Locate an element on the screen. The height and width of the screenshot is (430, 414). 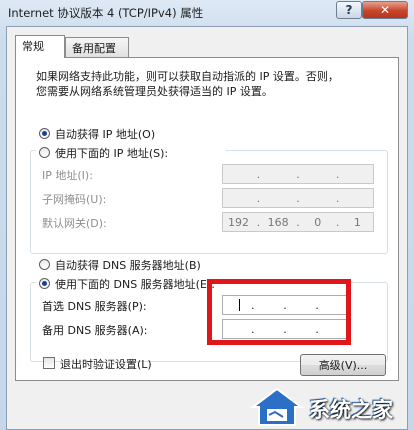
auto-dns-radio is located at coordinates (44, 264).